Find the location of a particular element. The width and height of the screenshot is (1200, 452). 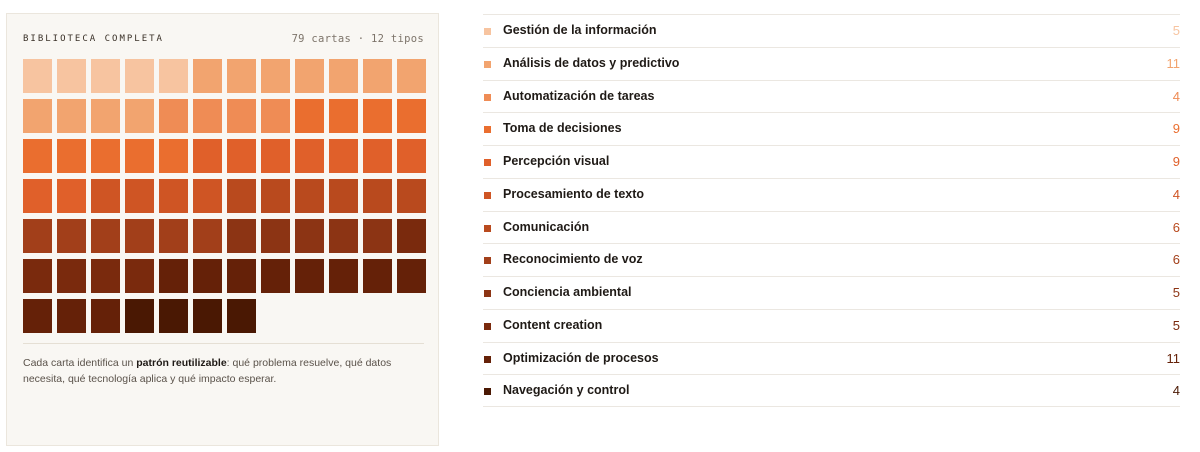

category-row: Procesamiento de texto 4 is located at coordinates (831, 194).